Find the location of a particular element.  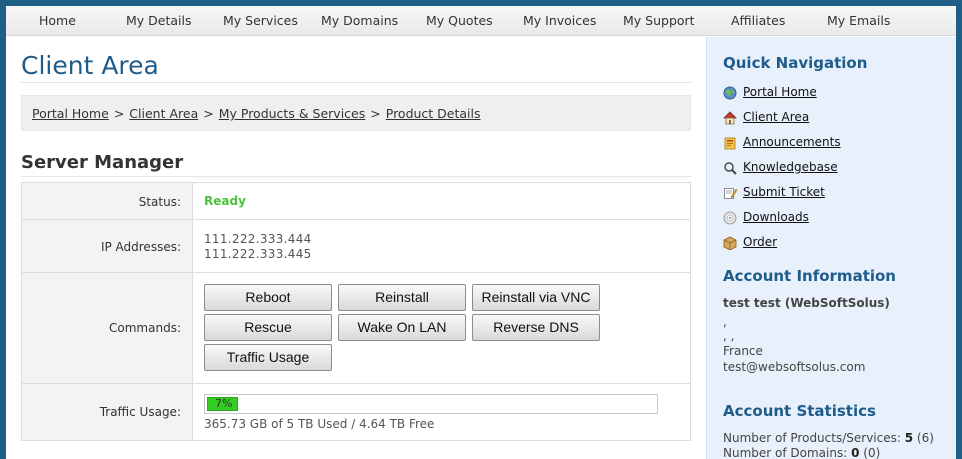

nav-my-domains: My Domains is located at coordinates (359, 20).